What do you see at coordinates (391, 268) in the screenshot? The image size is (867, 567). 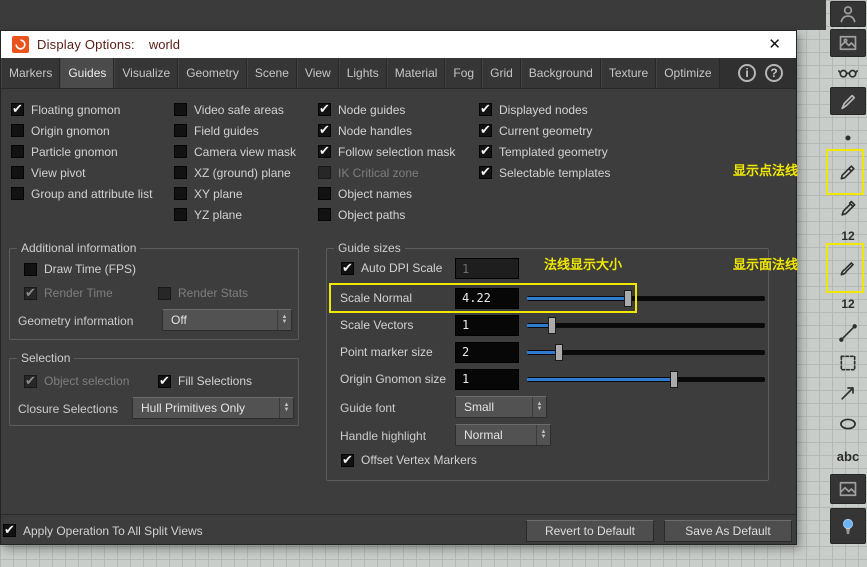 I see `auto-dpi-scale-checkbox-row: Auto DPI Scale` at bounding box center [391, 268].